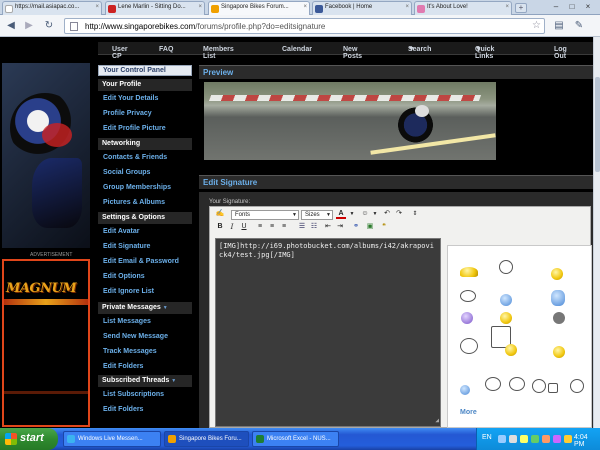  Describe the element at coordinates (469, 272) in the screenshot. I see `wings-smilie-icon` at that location.